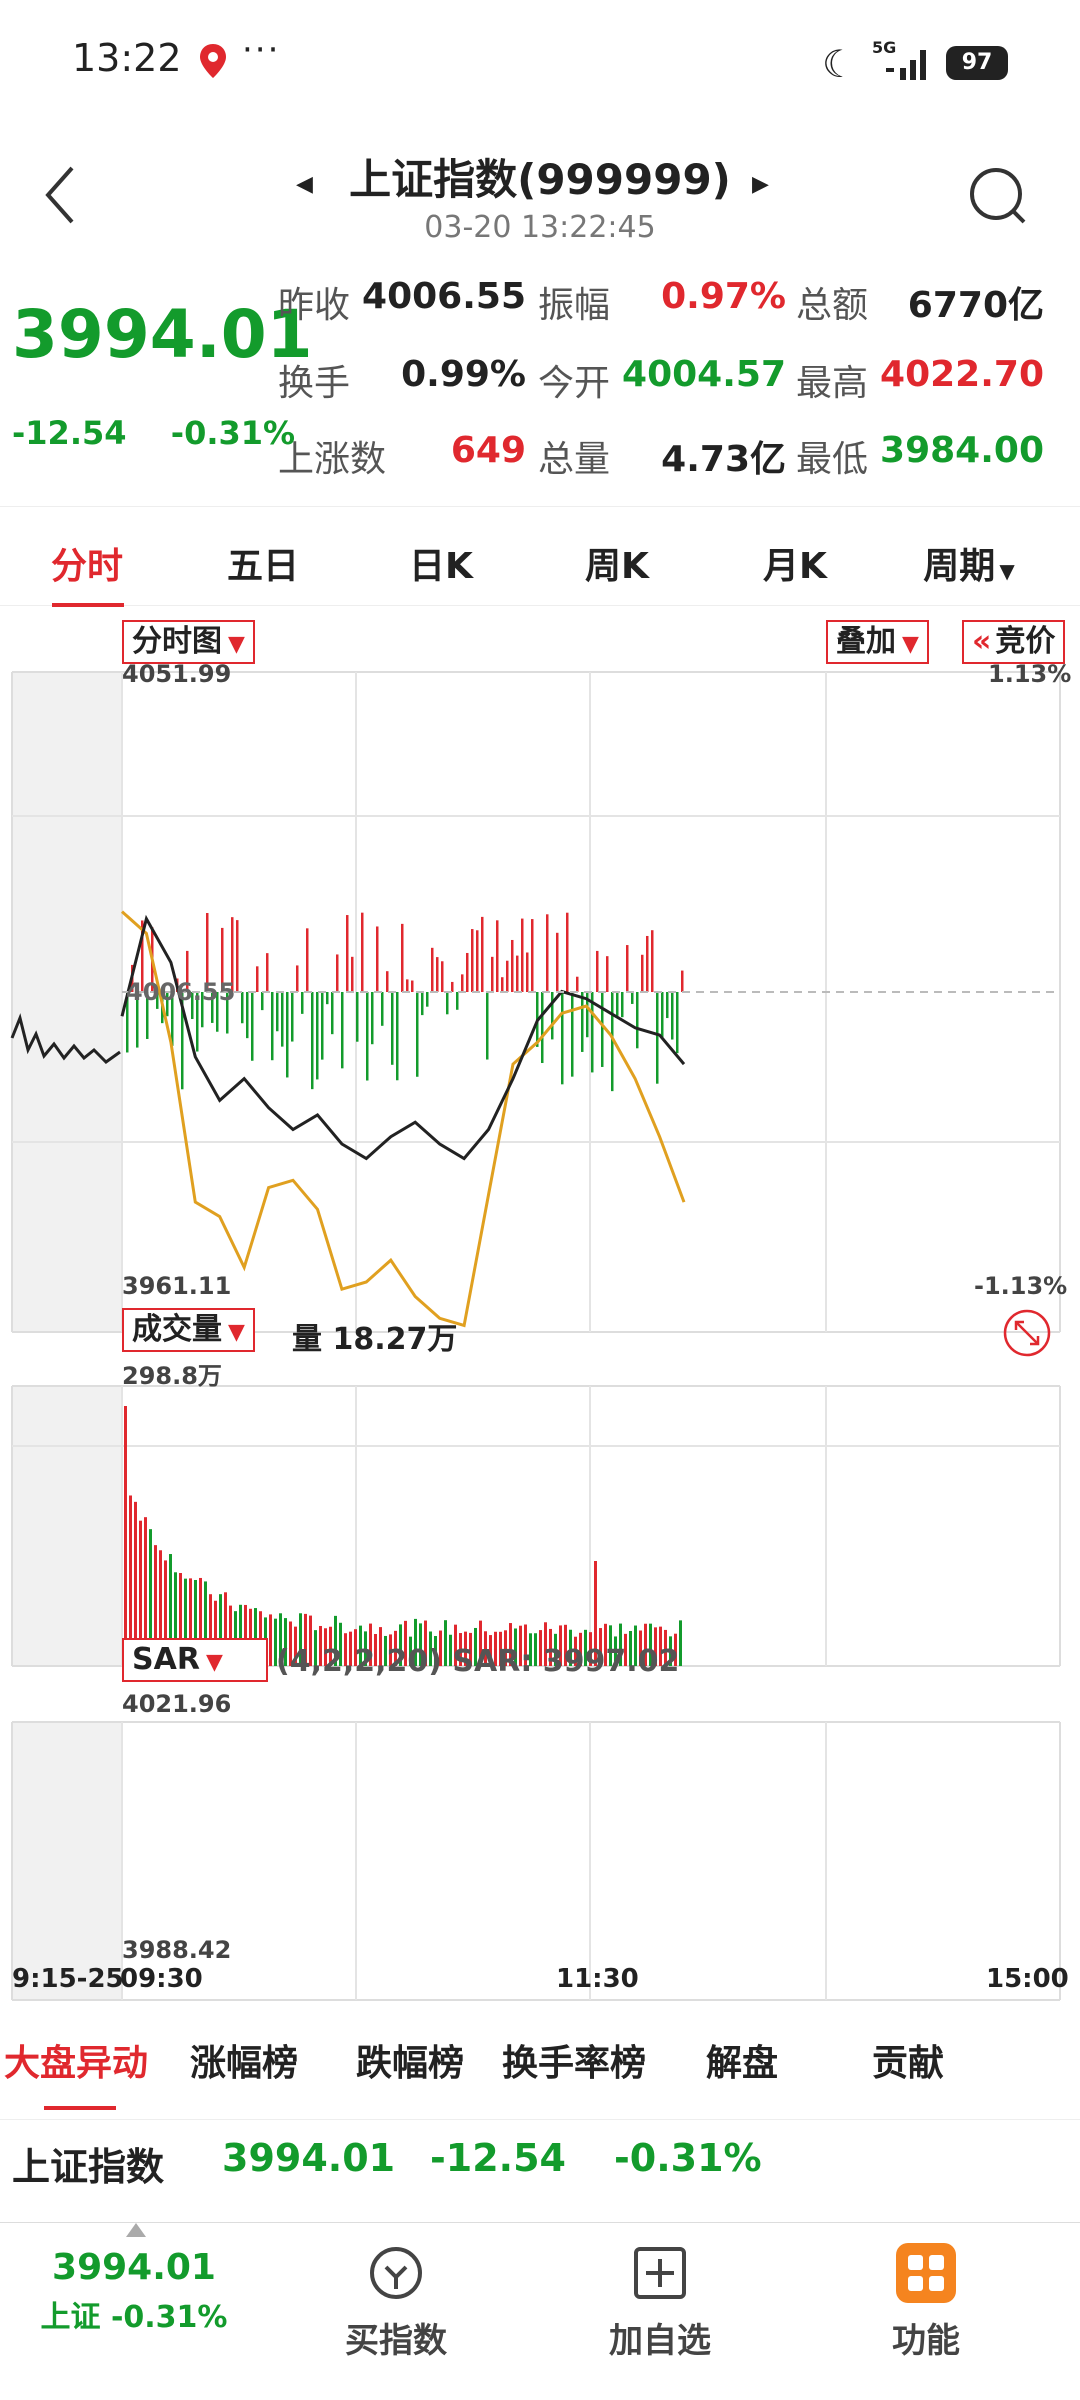 The height and width of the screenshot is (2400, 1080). I want to click on functions-button: 功能, so click(926, 2302).